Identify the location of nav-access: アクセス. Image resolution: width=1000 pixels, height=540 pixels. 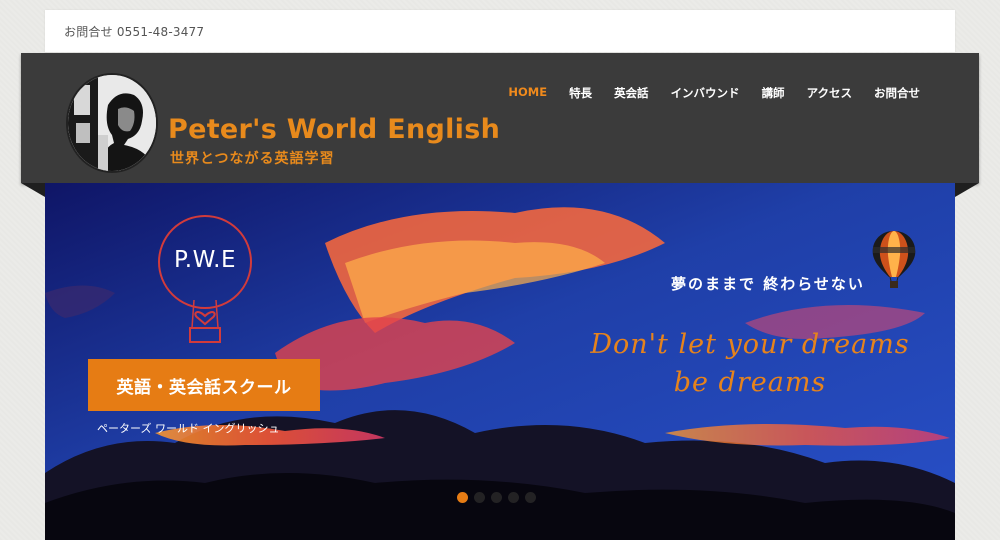
(829, 93).